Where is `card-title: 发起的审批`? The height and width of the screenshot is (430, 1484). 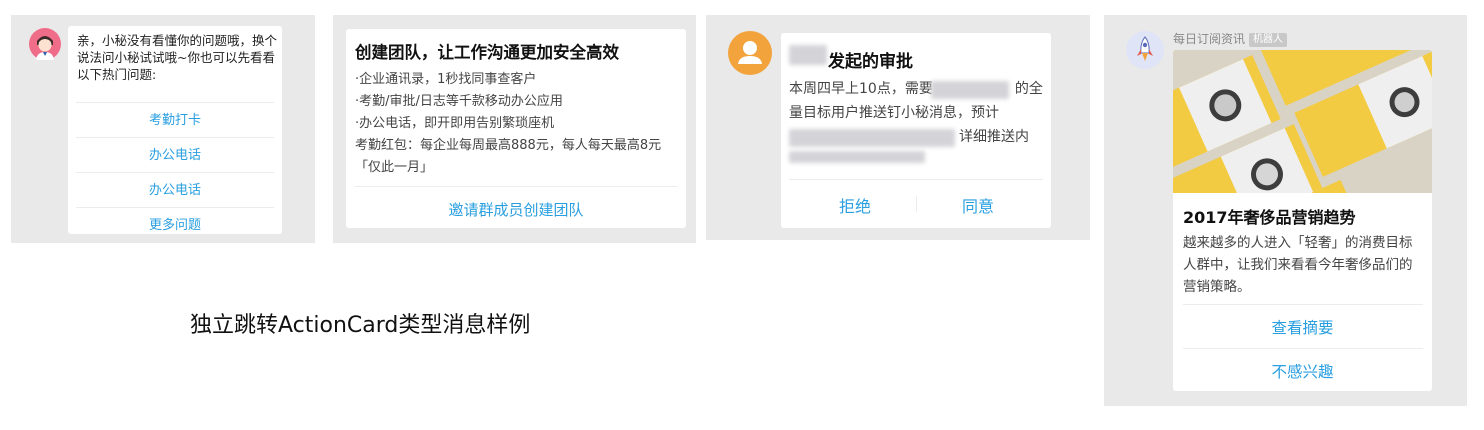
card-title: 发起的审批 is located at coordinates (870, 62).